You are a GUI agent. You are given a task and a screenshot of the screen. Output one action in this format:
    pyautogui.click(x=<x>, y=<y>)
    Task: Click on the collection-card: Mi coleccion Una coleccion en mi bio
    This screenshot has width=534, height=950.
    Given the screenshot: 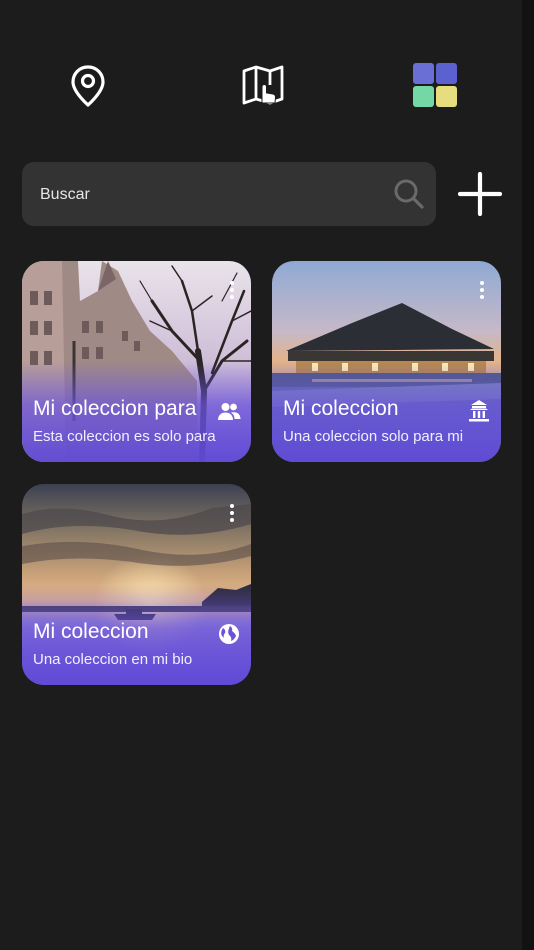 What is the action you would take?
    pyautogui.click(x=136, y=584)
    